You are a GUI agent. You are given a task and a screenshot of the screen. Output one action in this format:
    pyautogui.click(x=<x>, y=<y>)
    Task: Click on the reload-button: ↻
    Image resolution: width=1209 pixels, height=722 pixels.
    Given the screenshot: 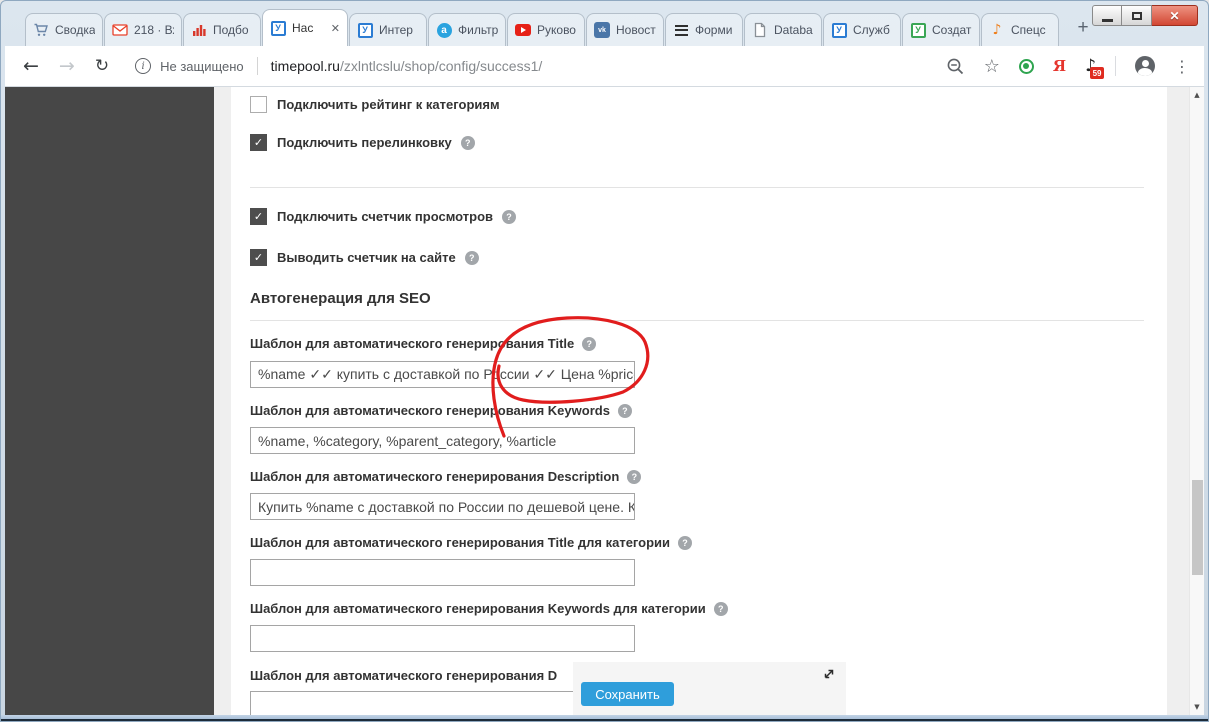 What is the action you would take?
    pyautogui.click(x=102, y=66)
    